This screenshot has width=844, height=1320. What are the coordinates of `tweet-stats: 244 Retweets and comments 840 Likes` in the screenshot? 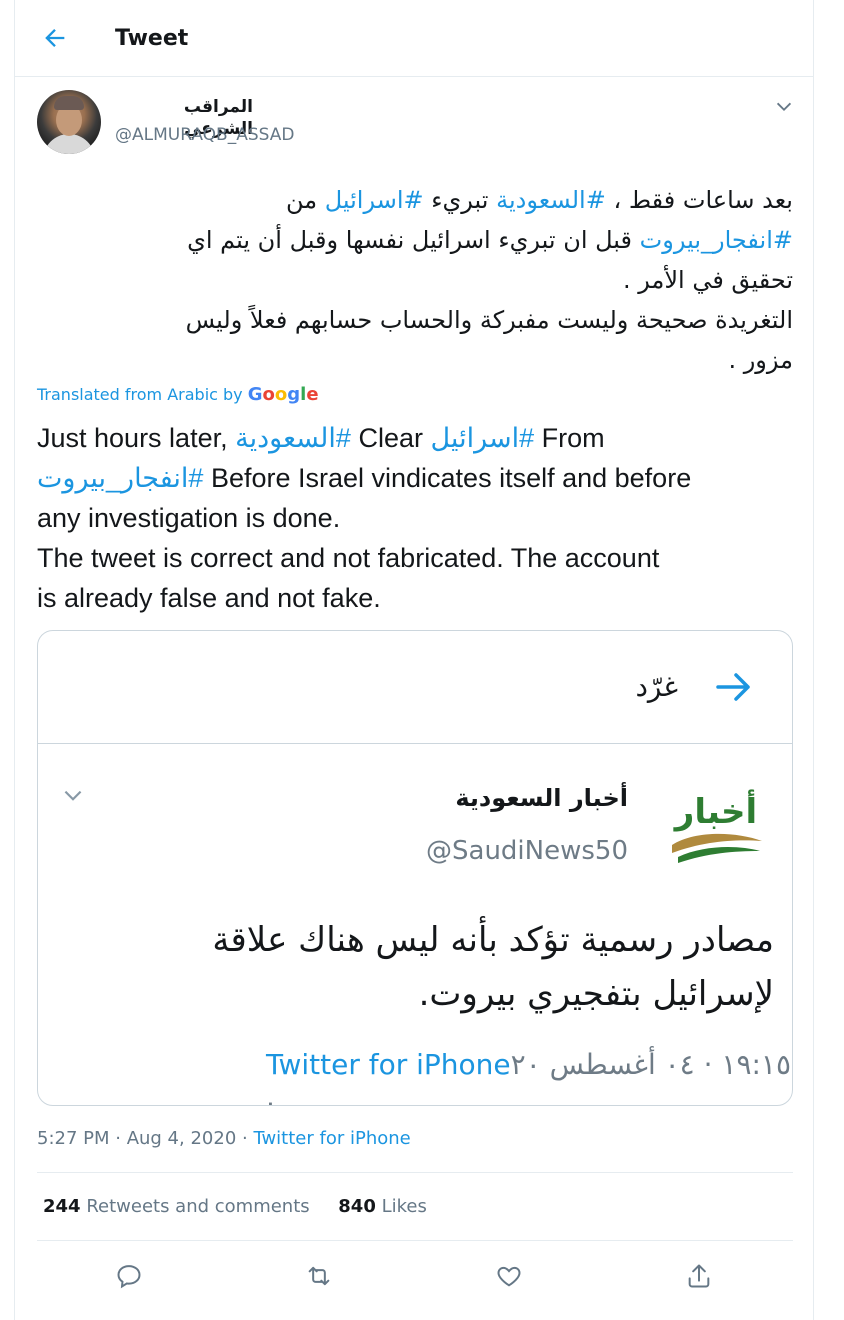 It's located at (235, 1207).